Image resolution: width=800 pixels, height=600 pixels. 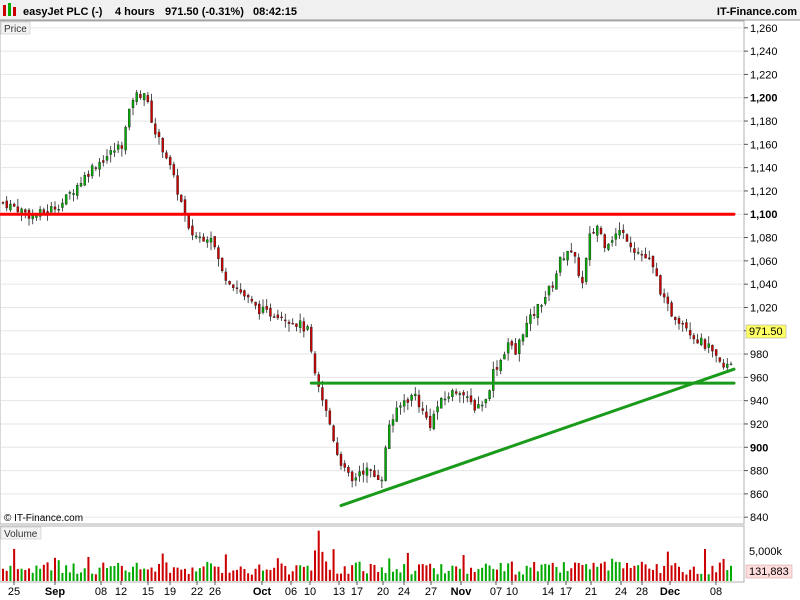 I want to click on last-price-change: 971.50 (-0.31%), so click(x=204, y=12).